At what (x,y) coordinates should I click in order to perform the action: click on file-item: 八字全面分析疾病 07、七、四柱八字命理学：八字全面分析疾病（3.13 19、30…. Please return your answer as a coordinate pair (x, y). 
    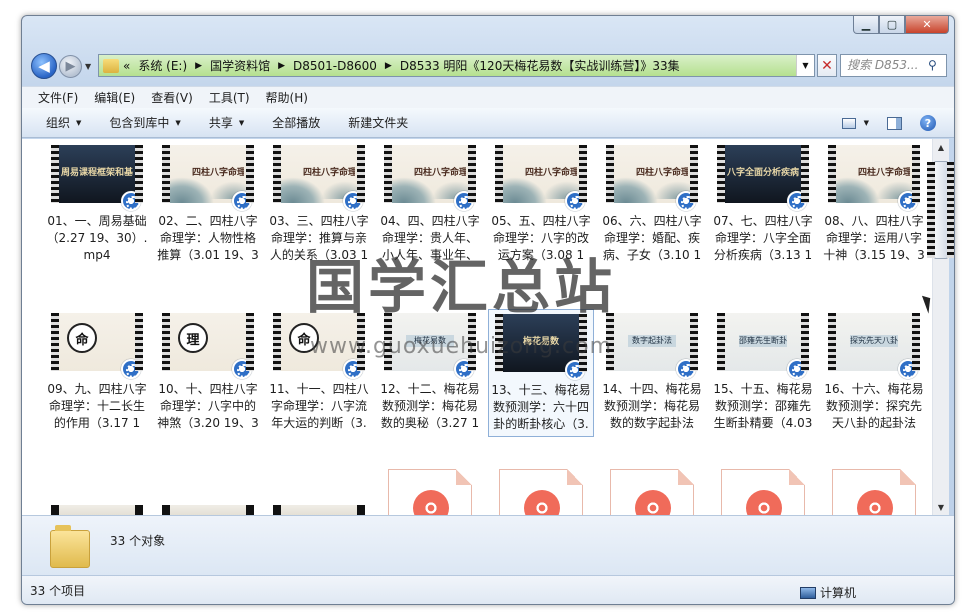
    Looking at the image, I should click on (763, 205).